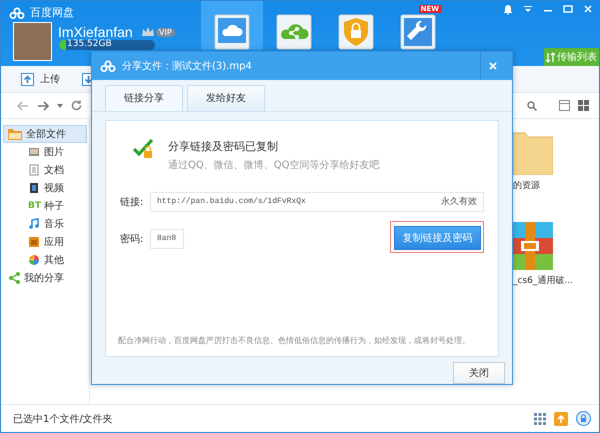 The height and width of the screenshot is (433, 600). I want to click on transfer-arrows-icon, so click(550, 57).